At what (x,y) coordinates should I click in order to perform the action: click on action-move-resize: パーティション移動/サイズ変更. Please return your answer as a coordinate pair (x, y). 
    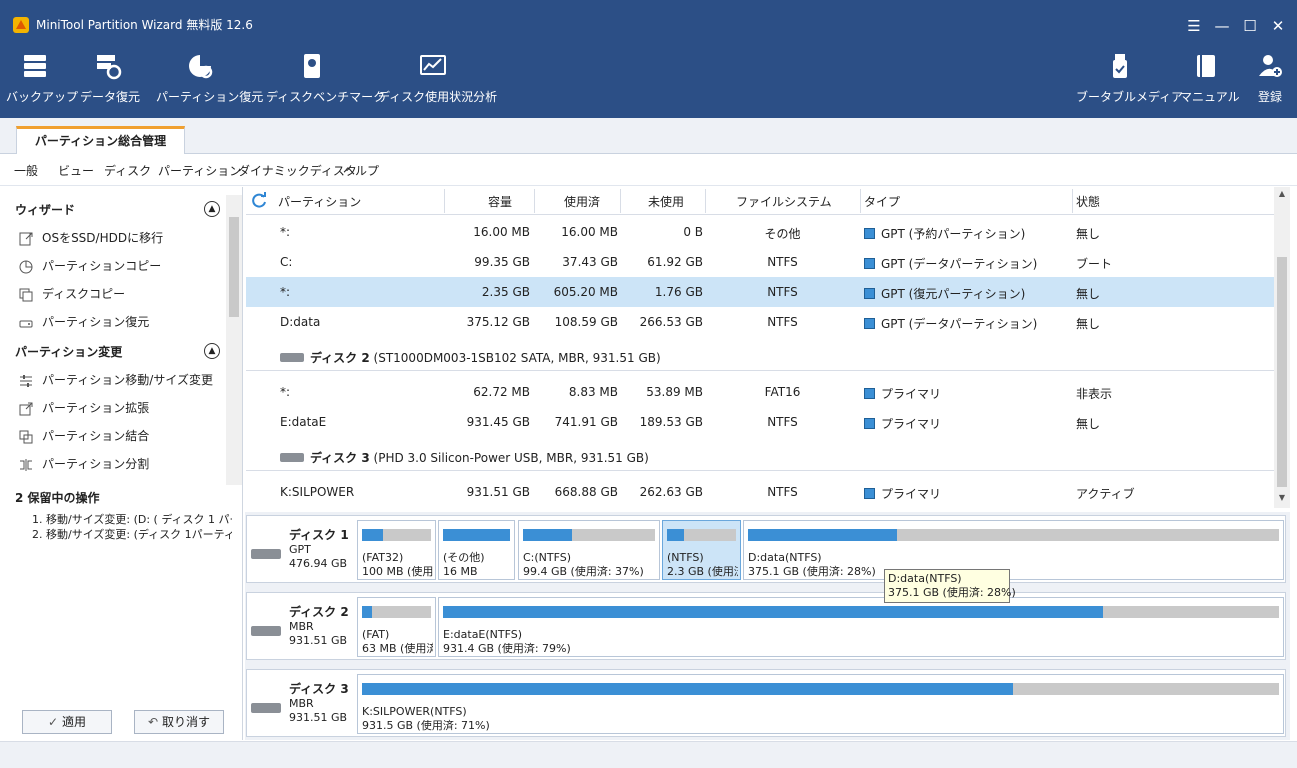
    Looking at the image, I should click on (115, 381).